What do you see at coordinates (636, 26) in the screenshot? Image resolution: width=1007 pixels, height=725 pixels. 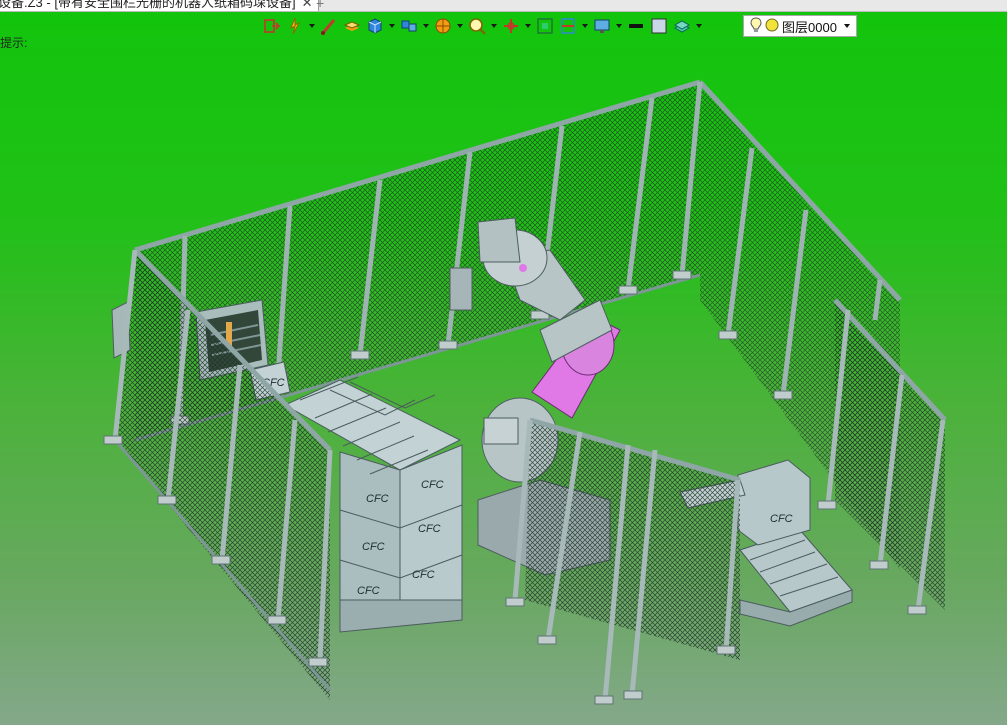 I see `line-color-icon` at bounding box center [636, 26].